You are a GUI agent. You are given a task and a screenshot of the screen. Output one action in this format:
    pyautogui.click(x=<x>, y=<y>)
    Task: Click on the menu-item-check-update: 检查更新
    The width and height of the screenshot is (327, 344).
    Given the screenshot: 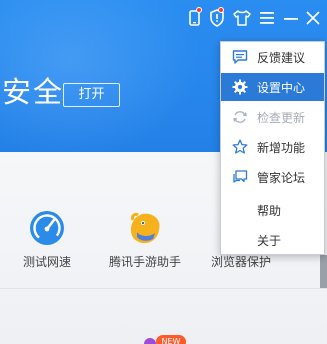 What is the action you would take?
    pyautogui.click(x=272, y=117)
    